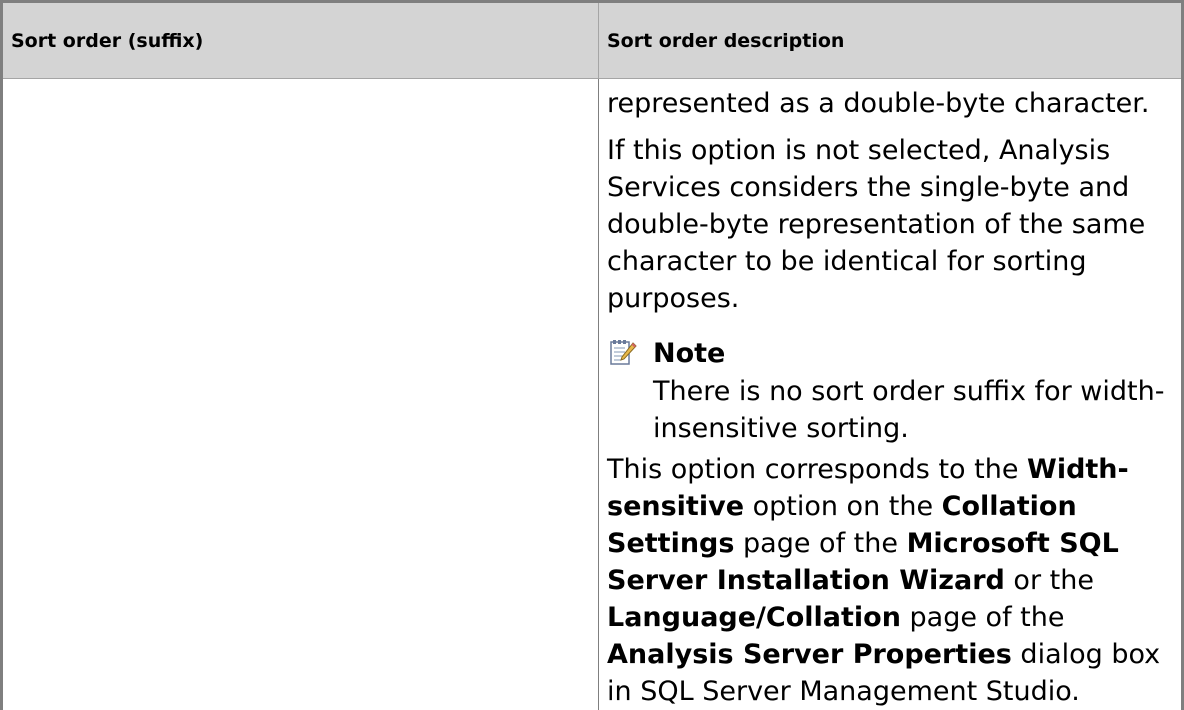  What do you see at coordinates (1049, 580) in the screenshot?
I see `p3-text-4: or the` at bounding box center [1049, 580].